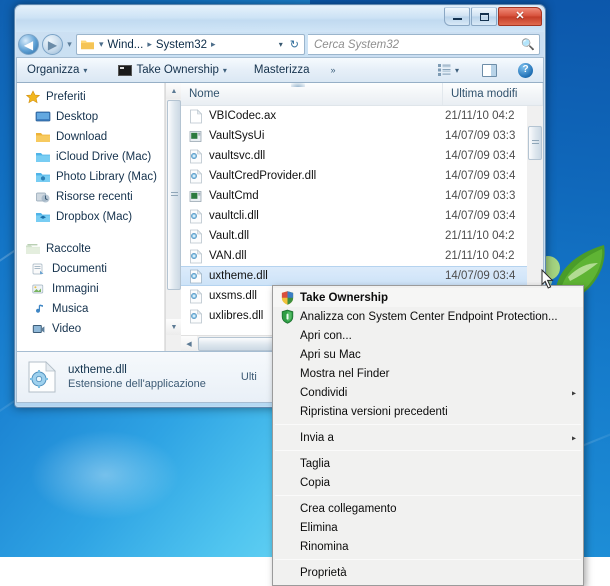  Describe the element at coordinates (493, 94) in the screenshot. I see `column-header-modified: Ultima modifi` at that location.